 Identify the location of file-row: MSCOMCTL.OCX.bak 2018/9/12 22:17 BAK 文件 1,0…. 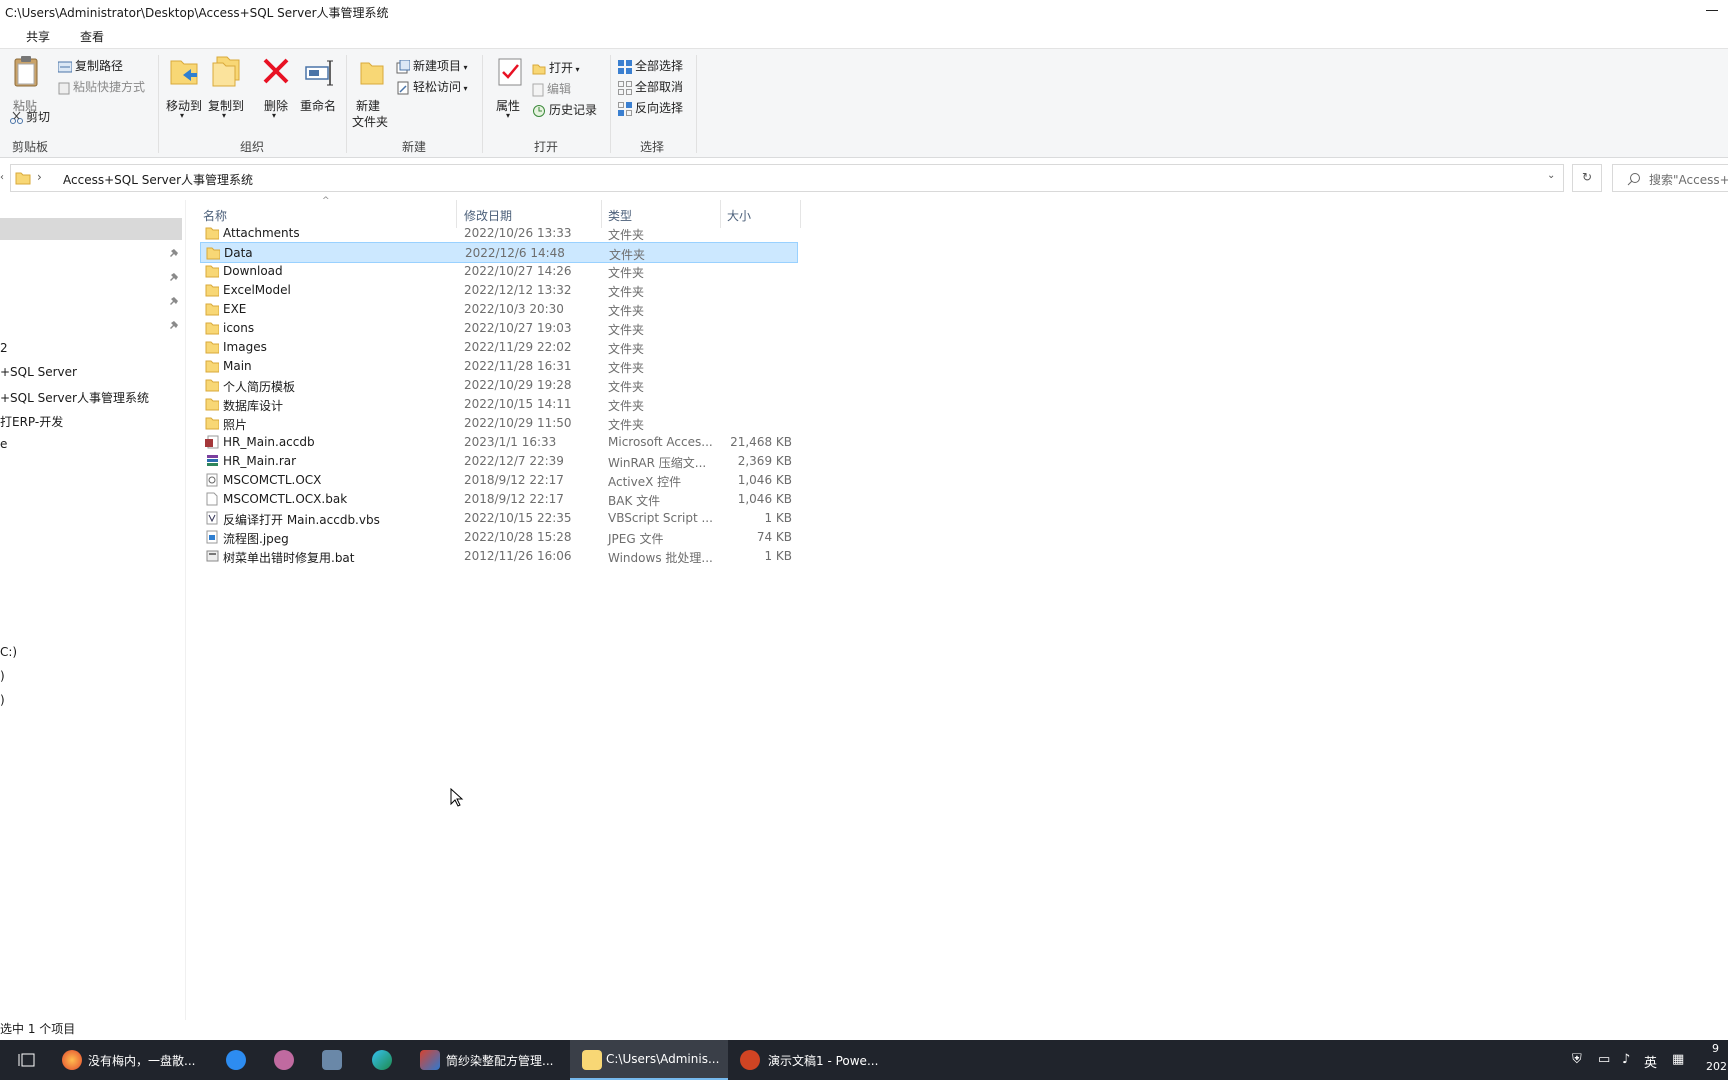
(499, 499).